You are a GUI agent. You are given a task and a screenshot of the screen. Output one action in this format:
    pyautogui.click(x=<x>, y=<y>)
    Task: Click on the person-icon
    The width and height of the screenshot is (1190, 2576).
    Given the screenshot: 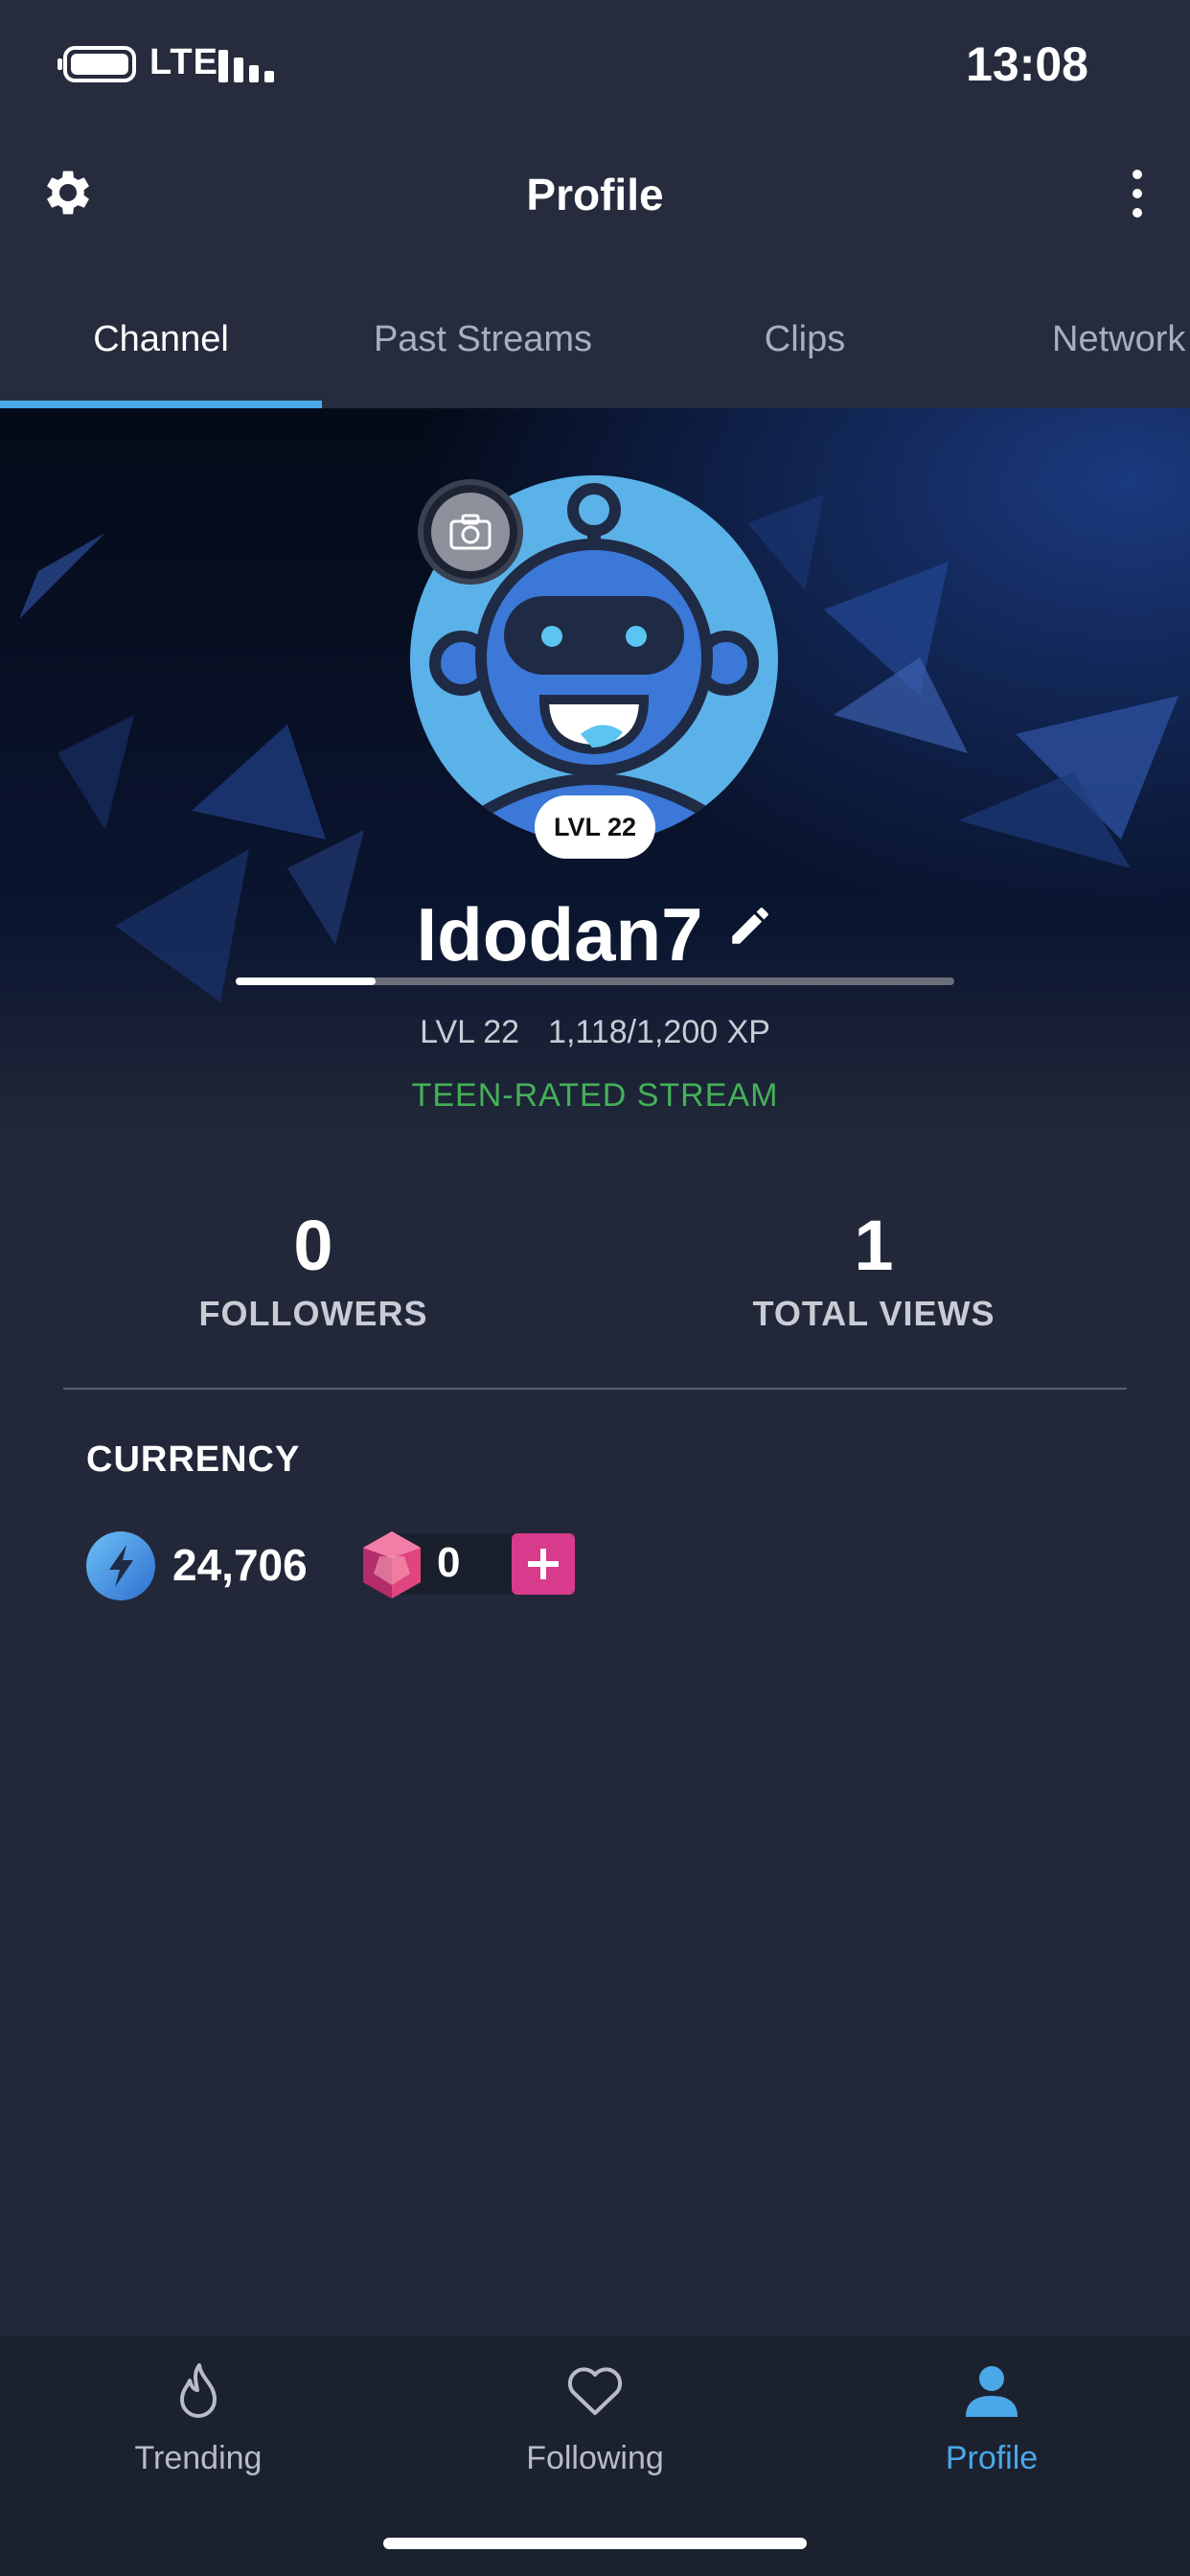 What is the action you would take?
    pyautogui.click(x=992, y=2391)
    